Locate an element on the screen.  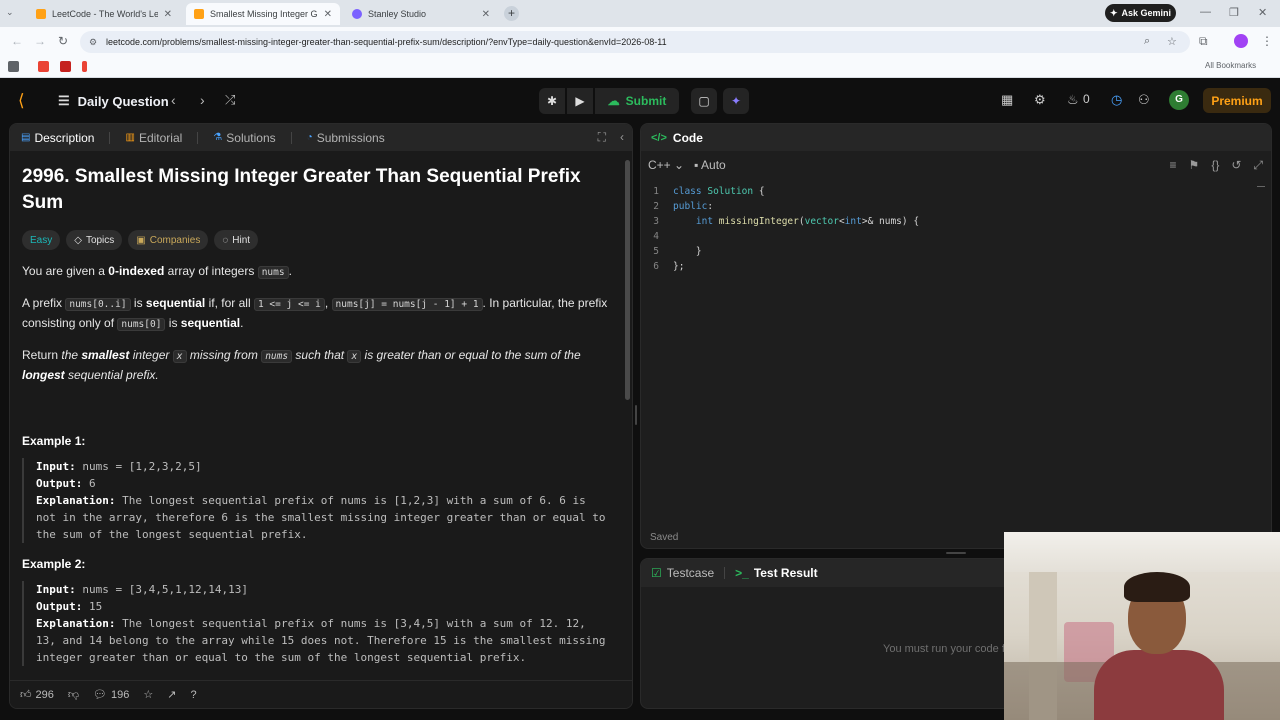
tab-solutions: ⚗ Solutions is located at coordinates (244, 138).